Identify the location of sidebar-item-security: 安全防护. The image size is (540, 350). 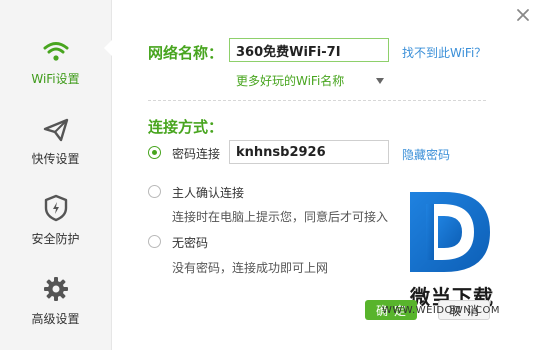
(55, 228).